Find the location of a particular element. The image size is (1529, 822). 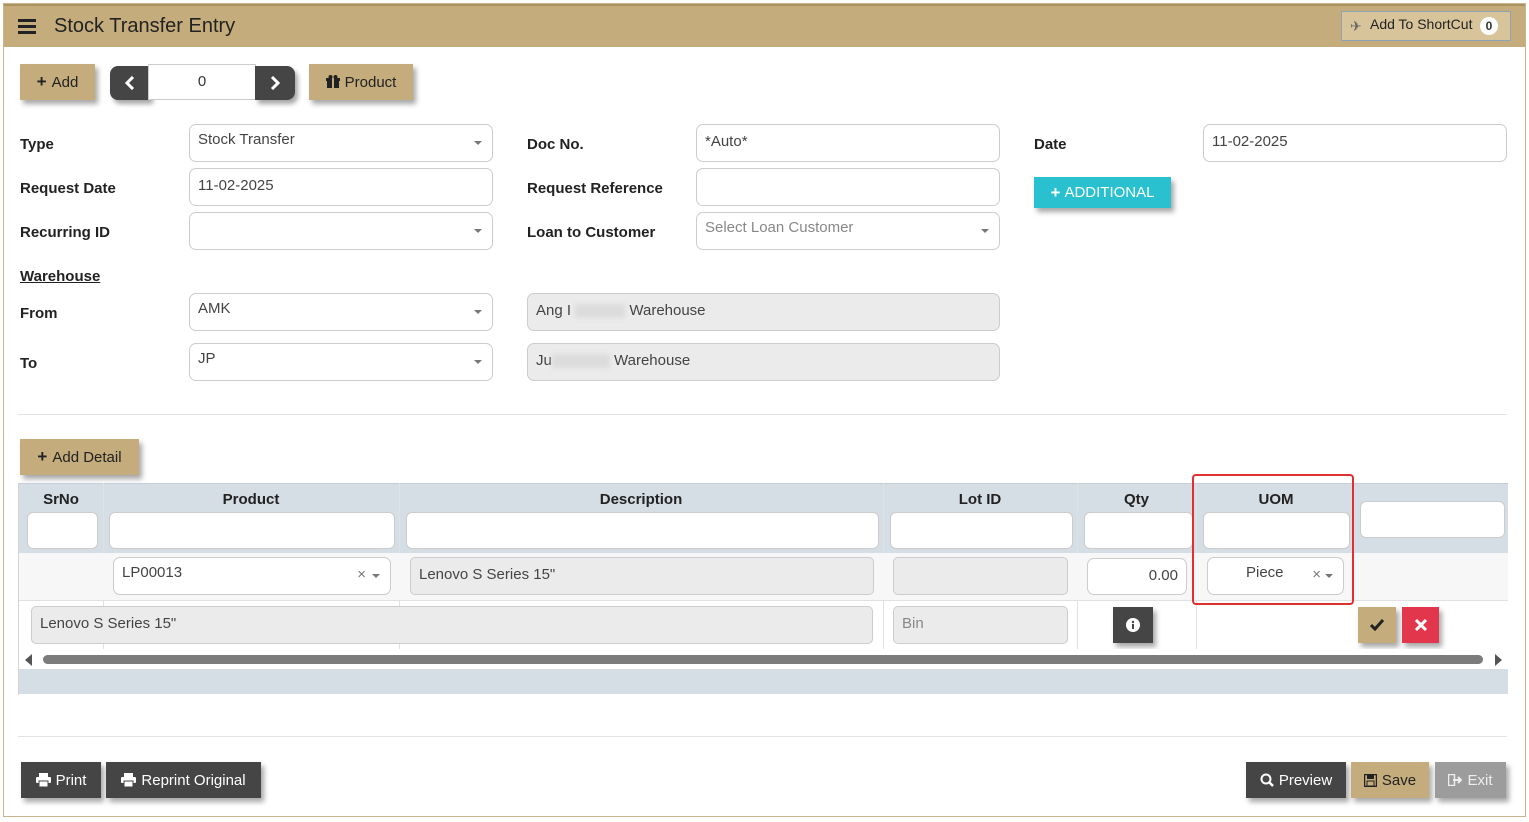

request-reference-field is located at coordinates (848, 187).